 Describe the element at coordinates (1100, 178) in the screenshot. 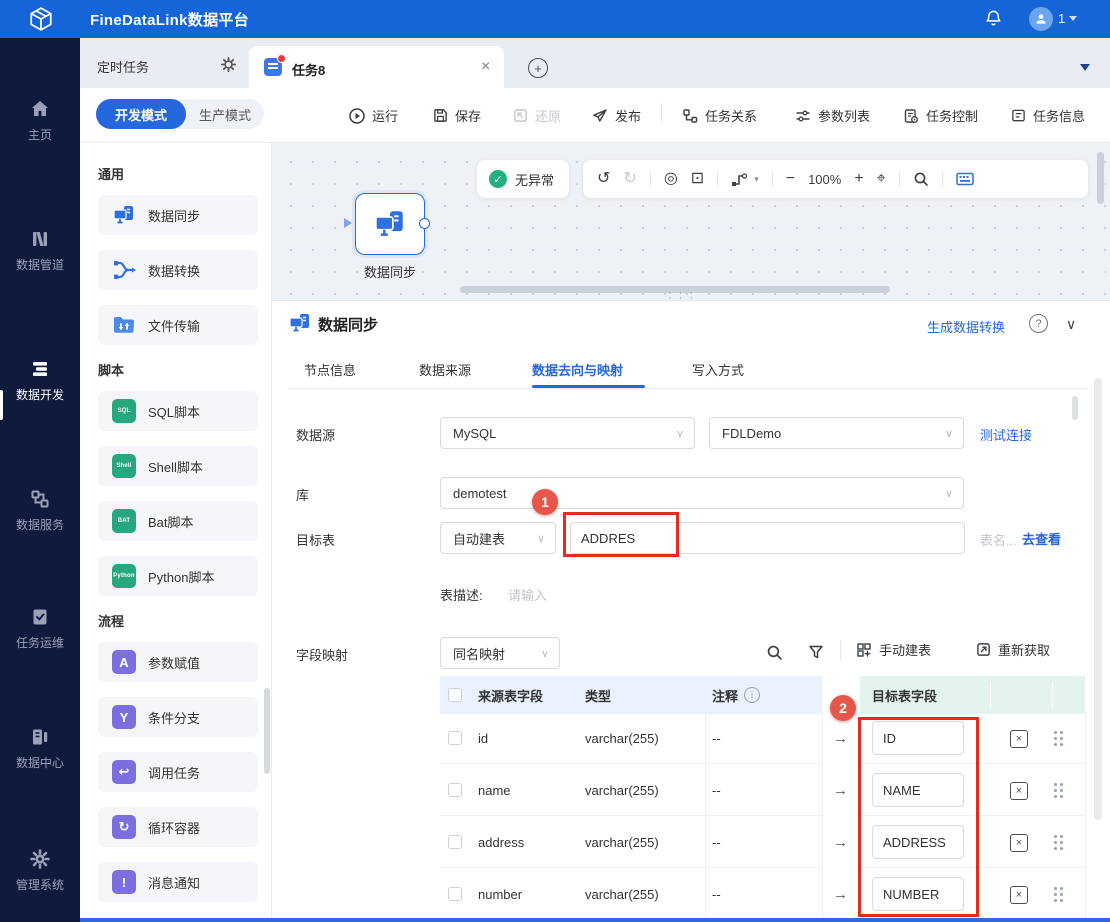

I see `canvas-vertical-scrollbar` at that location.